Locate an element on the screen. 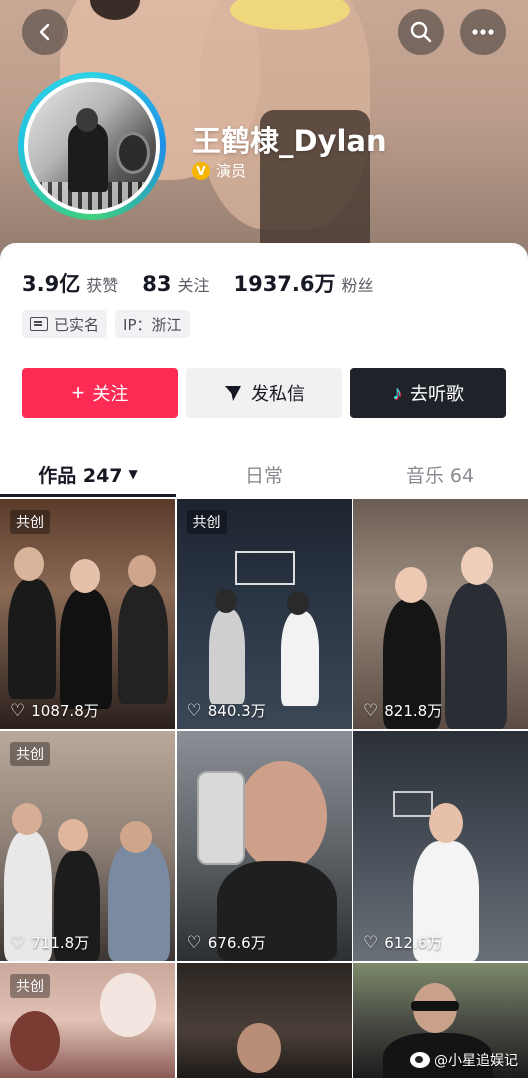  watermark: @小星追娱记 is located at coordinates (464, 1060).